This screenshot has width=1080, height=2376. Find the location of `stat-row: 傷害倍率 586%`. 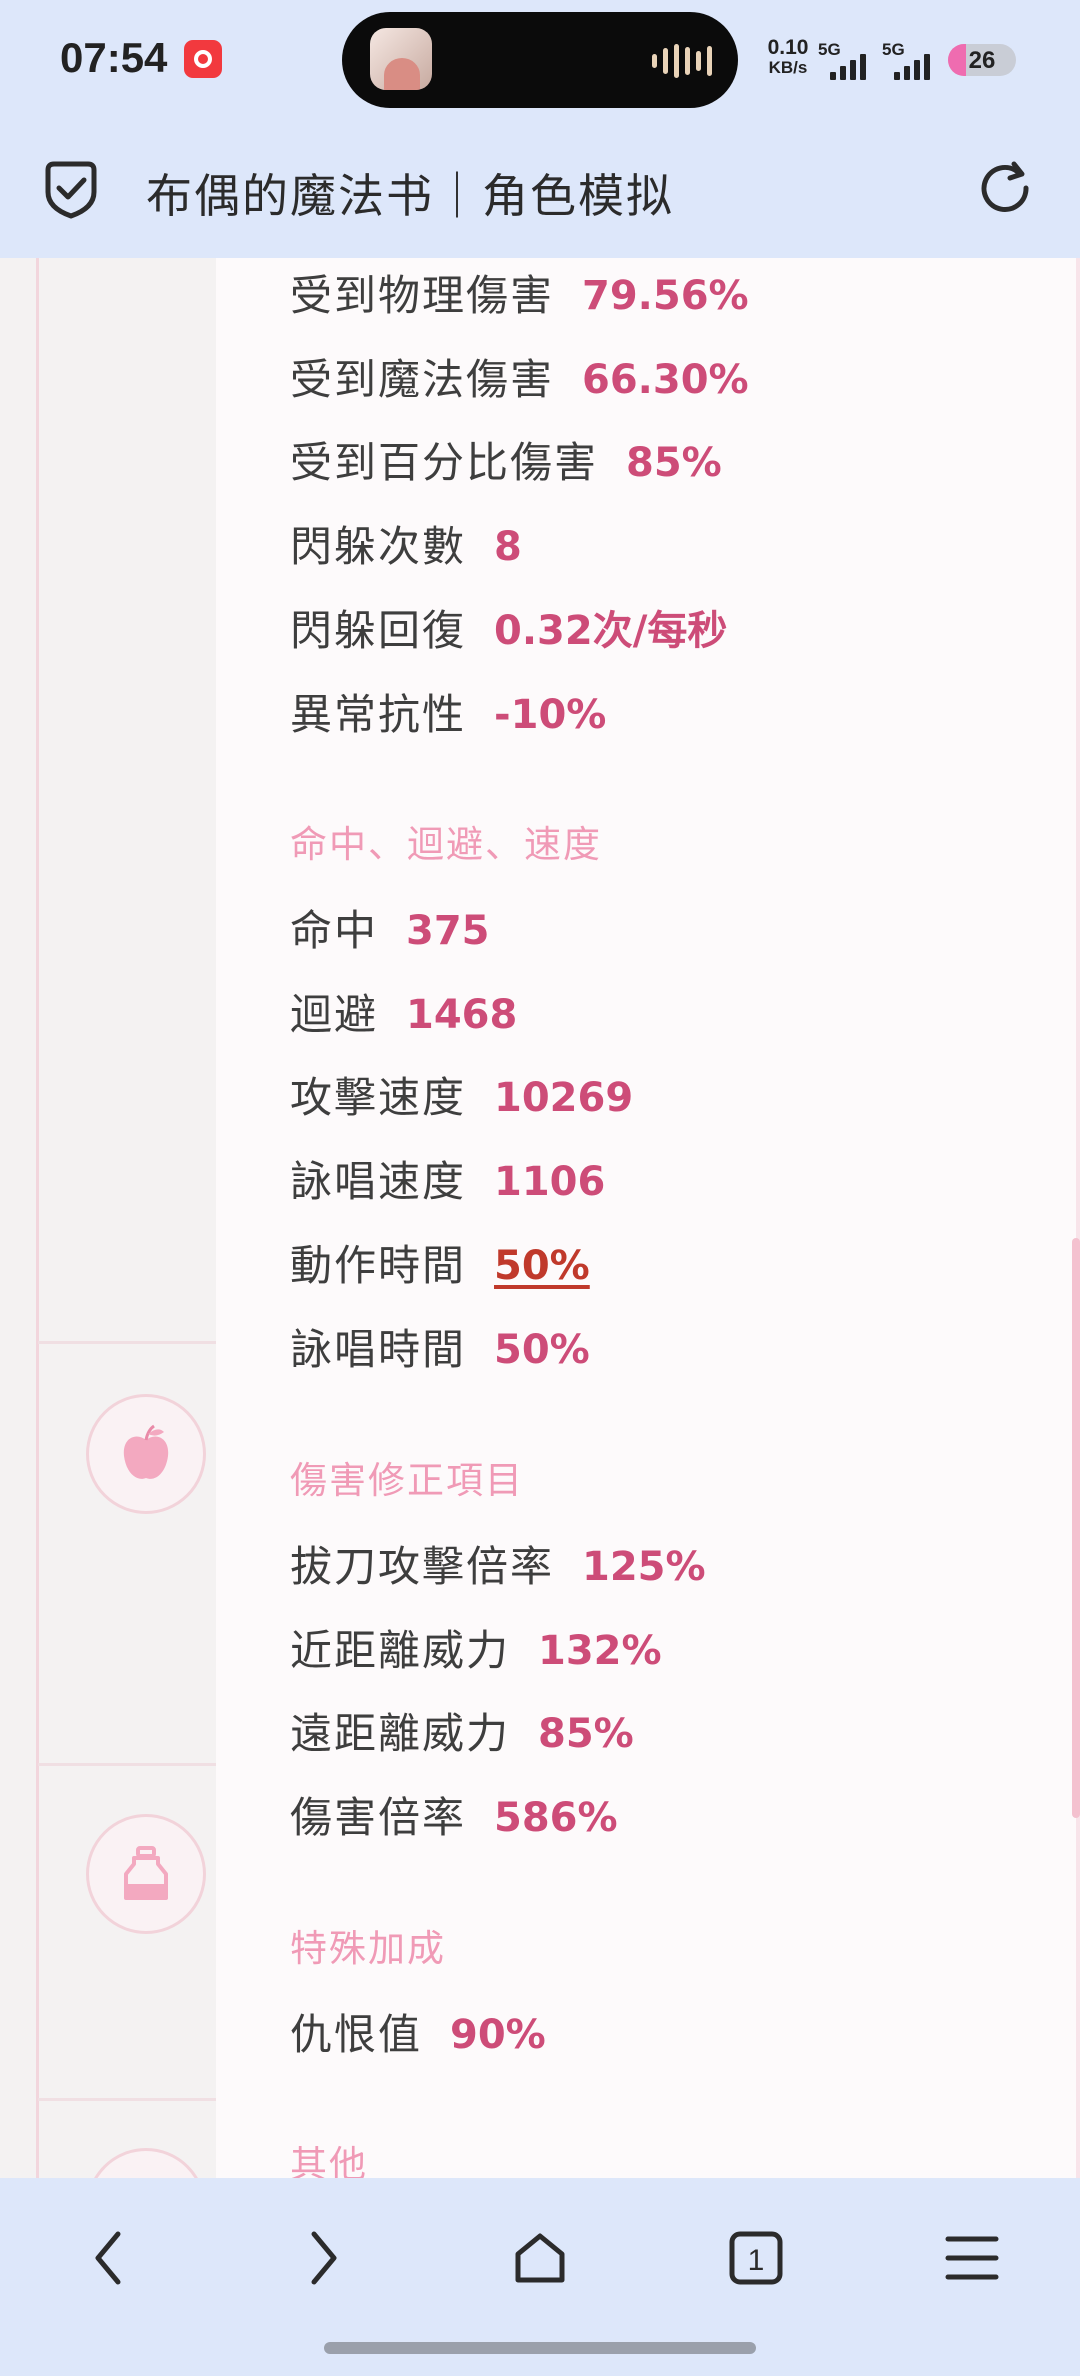

stat-row: 傷害倍率 586% is located at coordinates (454, 1817).